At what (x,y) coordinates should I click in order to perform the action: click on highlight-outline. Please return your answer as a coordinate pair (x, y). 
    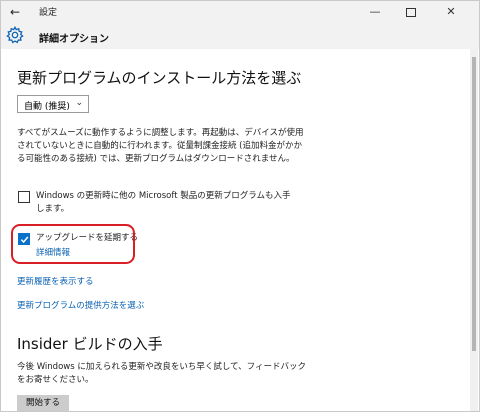
    Looking at the image, I should click on (73, 244).